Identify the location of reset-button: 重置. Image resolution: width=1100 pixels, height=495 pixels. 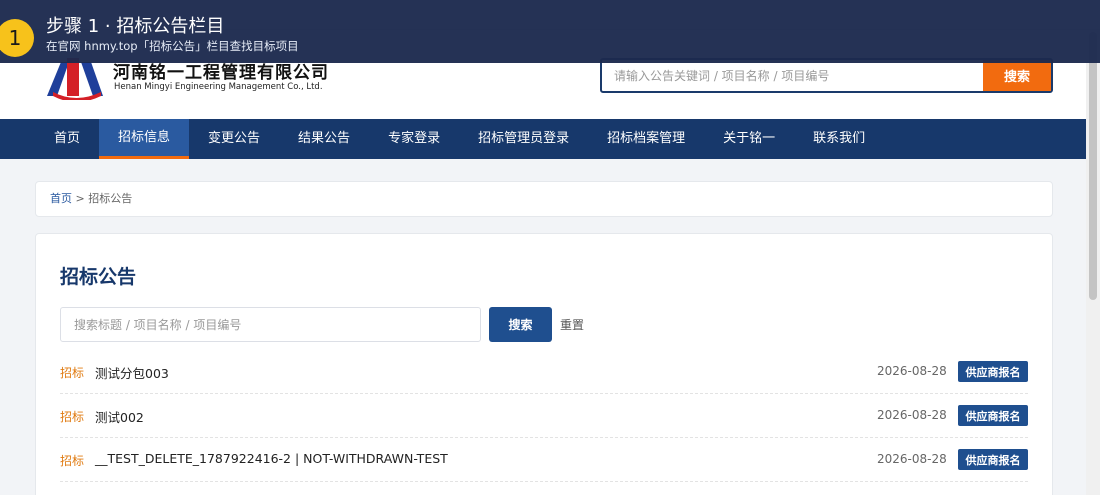
(572, 324).